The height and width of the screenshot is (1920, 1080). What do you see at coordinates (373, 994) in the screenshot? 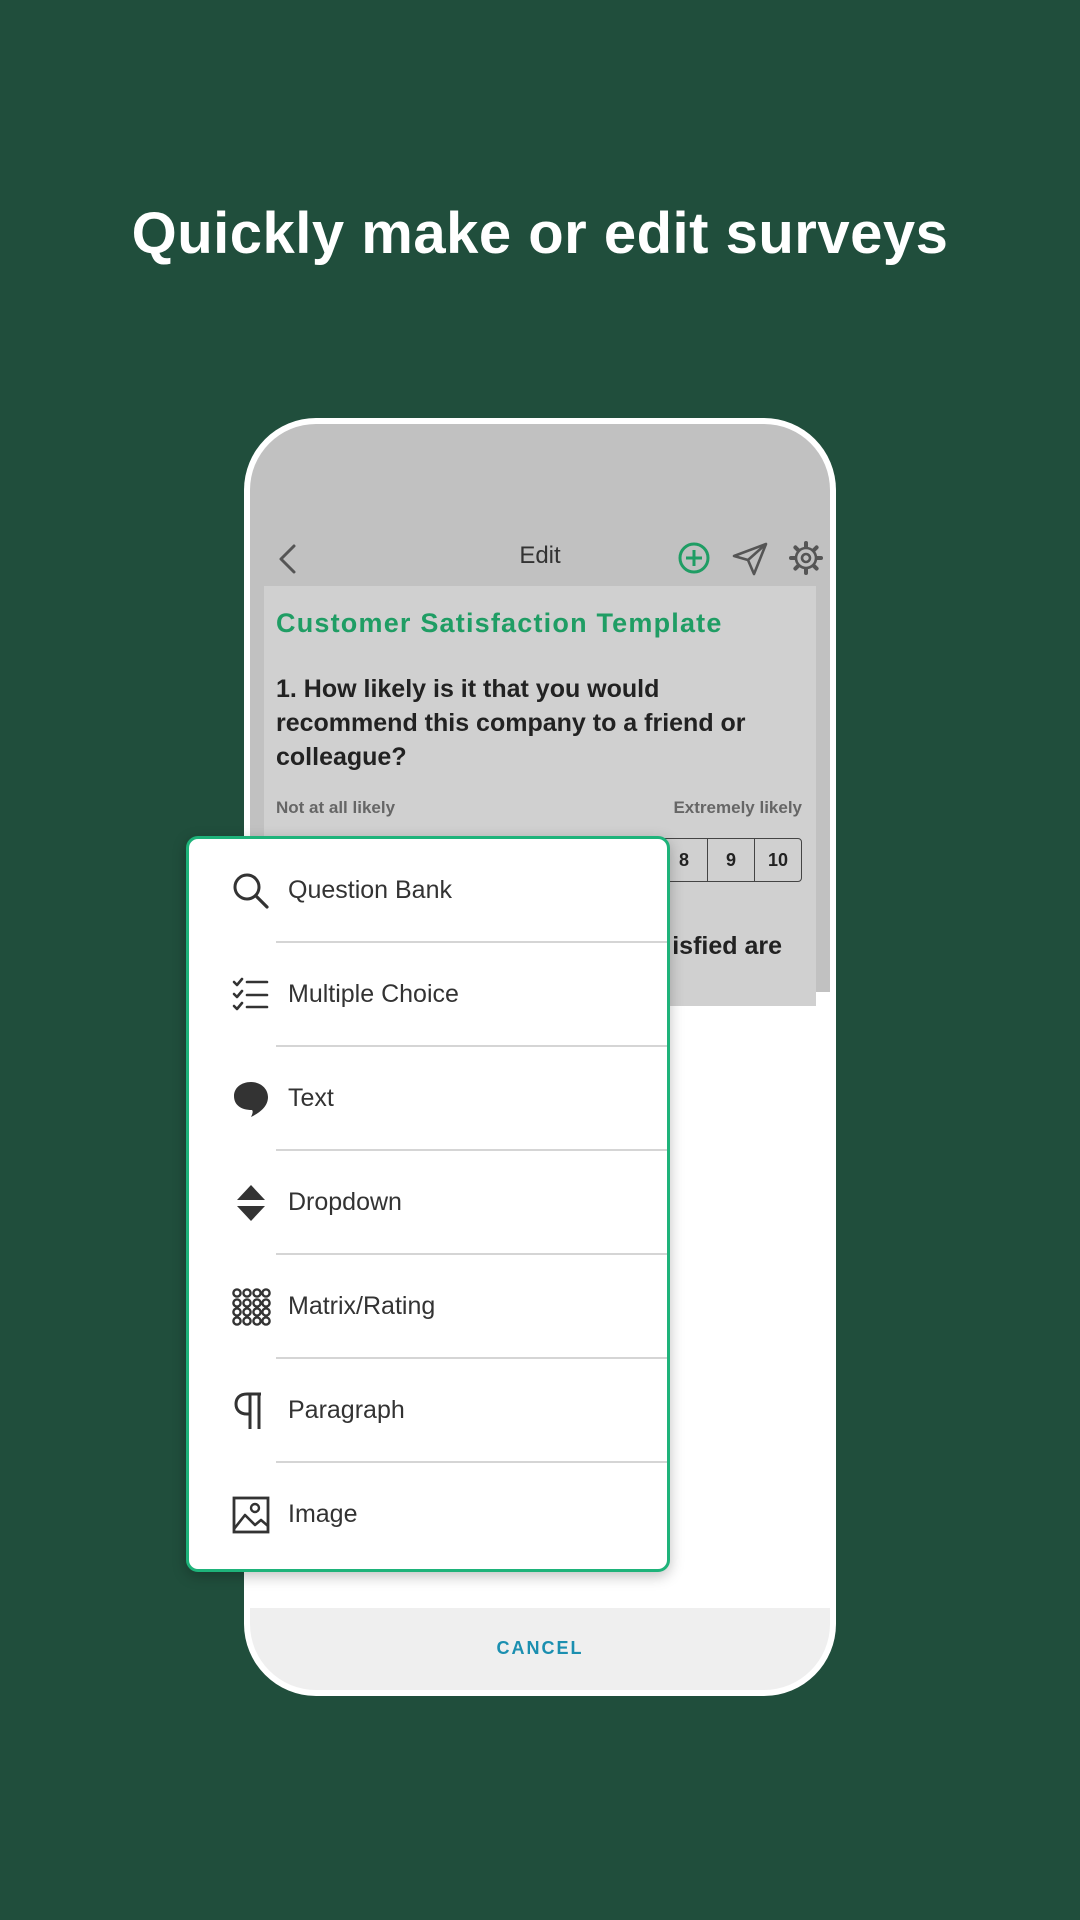
I see `menu-item-label: Multiple Choice` at bounding box center [373, 994].